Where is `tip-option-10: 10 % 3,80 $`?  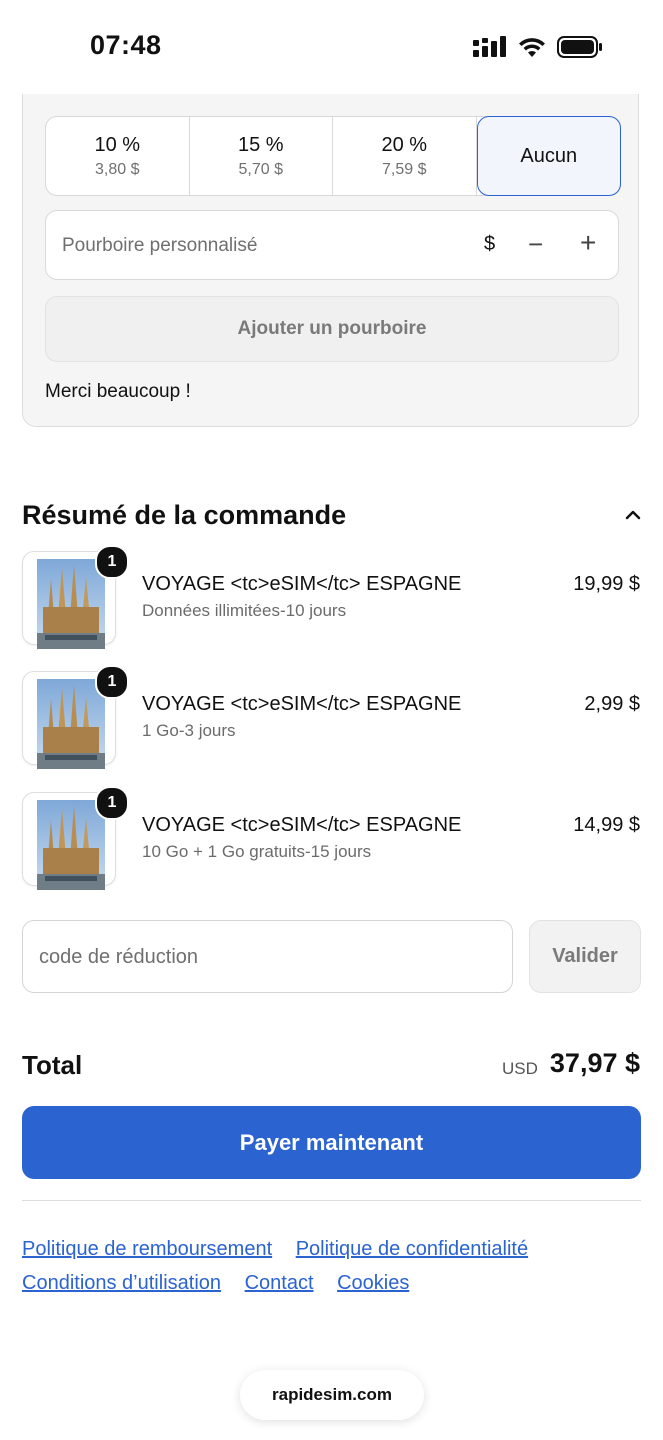
tip-option-10: 10 % 3,80 $ is located at coordinates (118, 156).